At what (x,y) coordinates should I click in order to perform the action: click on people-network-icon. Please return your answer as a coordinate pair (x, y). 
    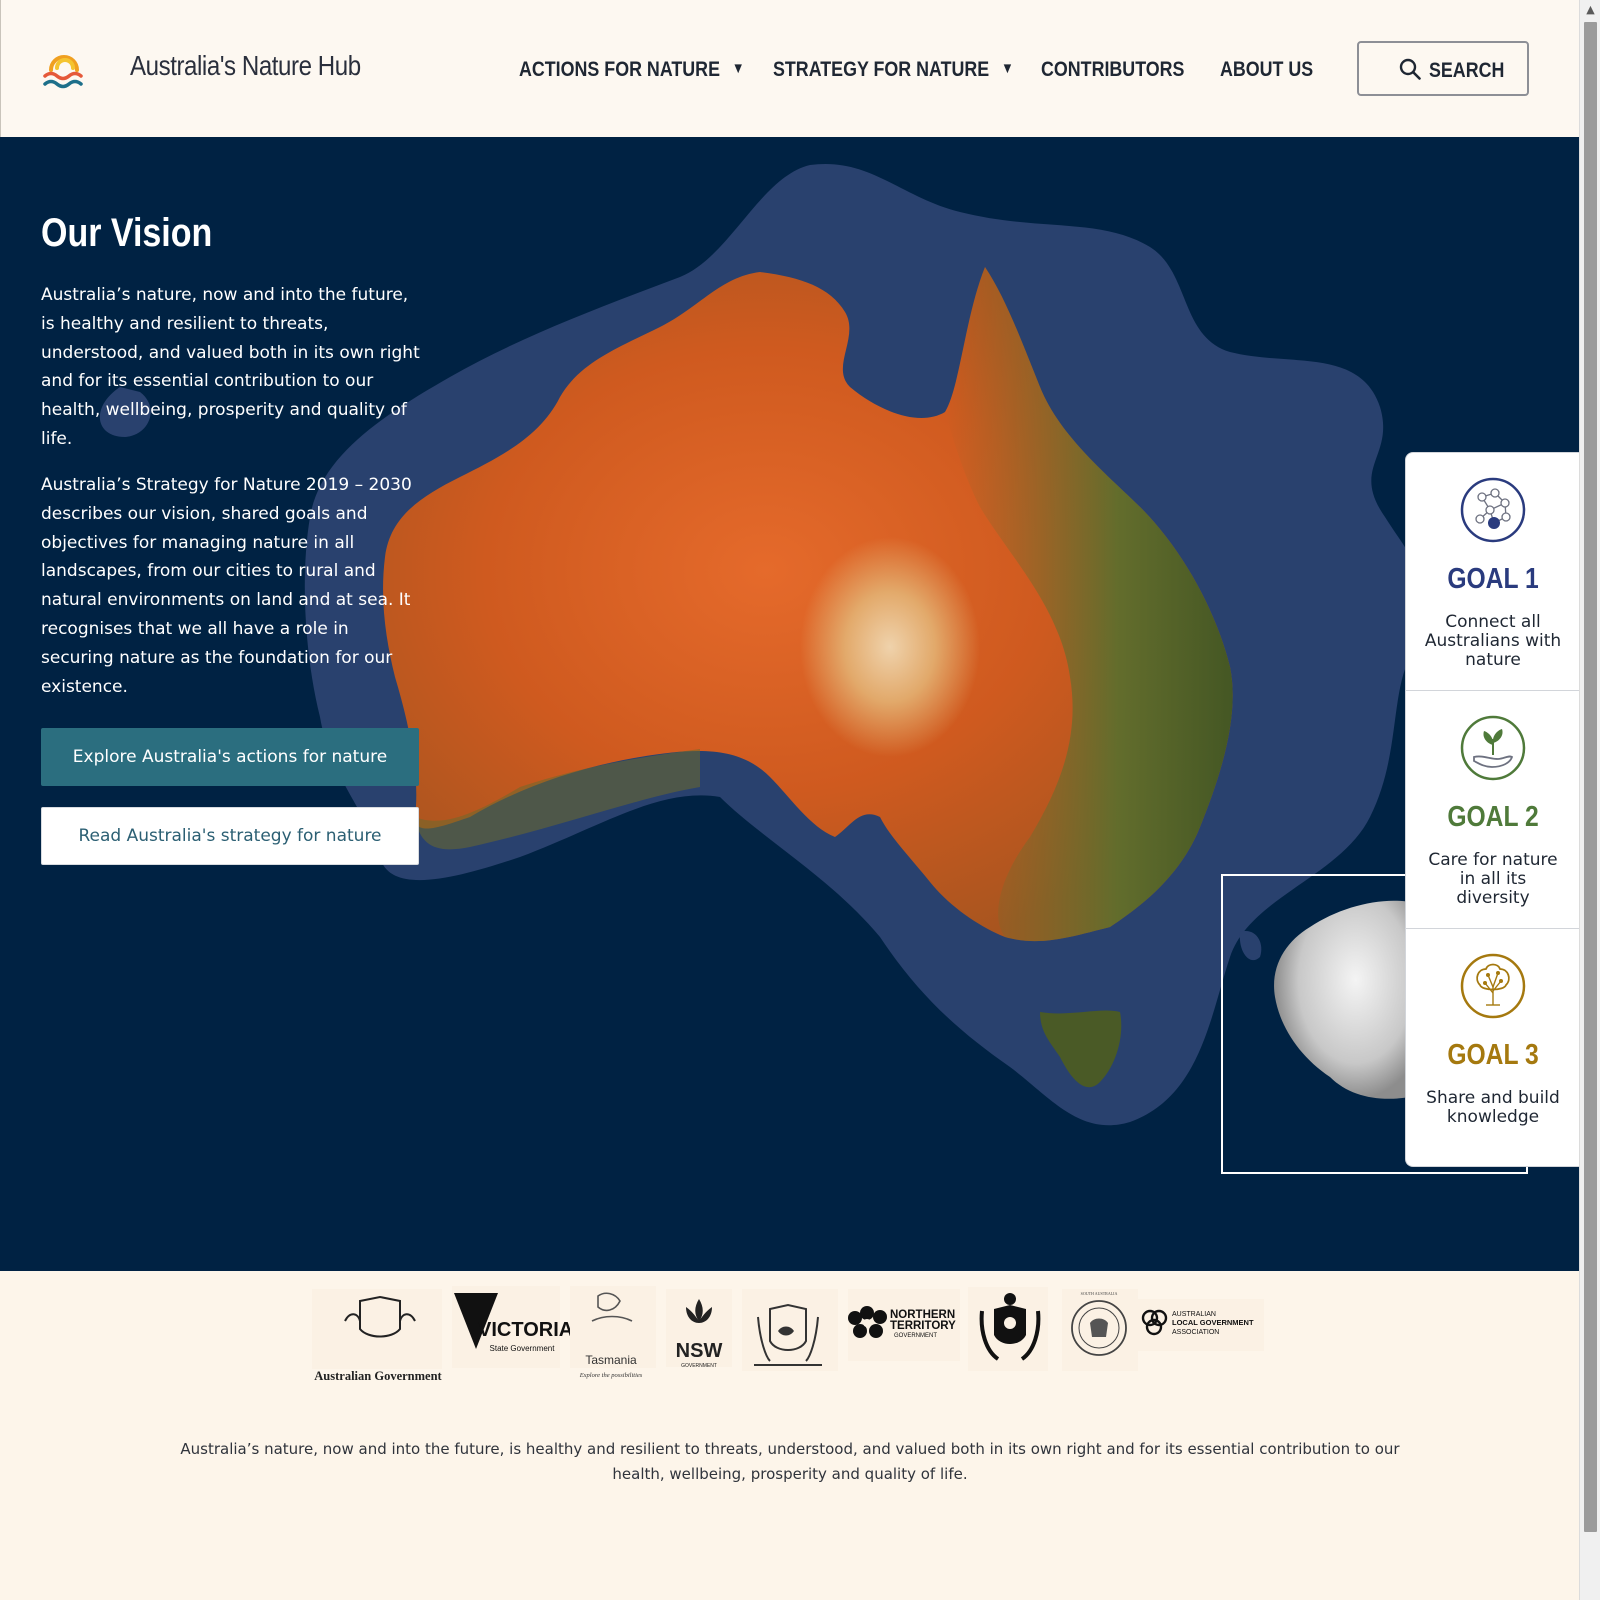
    Looking at the image, I should click on (1493, 510).